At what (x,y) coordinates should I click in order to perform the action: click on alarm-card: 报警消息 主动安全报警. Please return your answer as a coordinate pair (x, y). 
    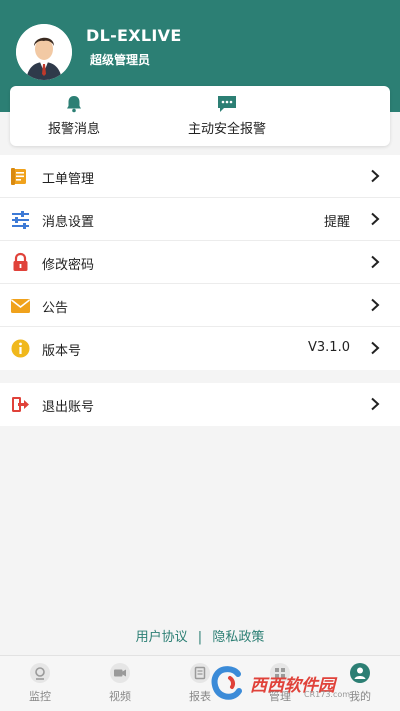
    Looking at the image, I should click on (200, 116).